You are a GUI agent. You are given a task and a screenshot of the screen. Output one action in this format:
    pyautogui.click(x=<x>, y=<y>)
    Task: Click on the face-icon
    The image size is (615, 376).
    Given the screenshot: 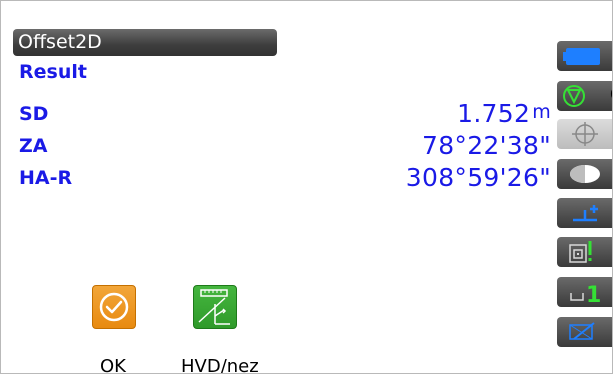 What is the action you would take?
    pyautogui.click(x=580, y=252)
    